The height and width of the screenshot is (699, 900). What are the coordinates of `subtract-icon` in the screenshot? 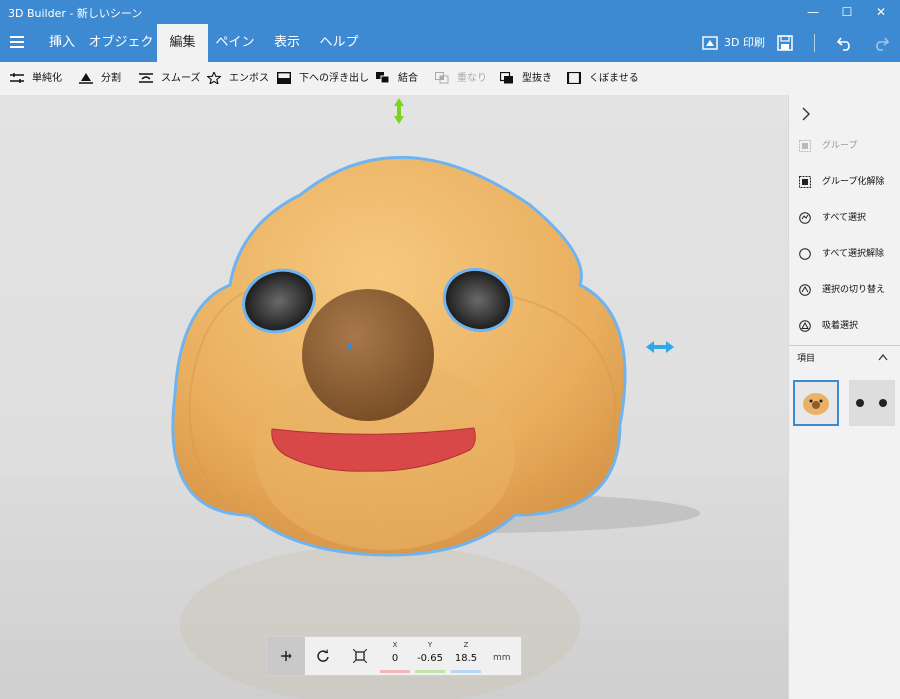 It's located at (506, 78).